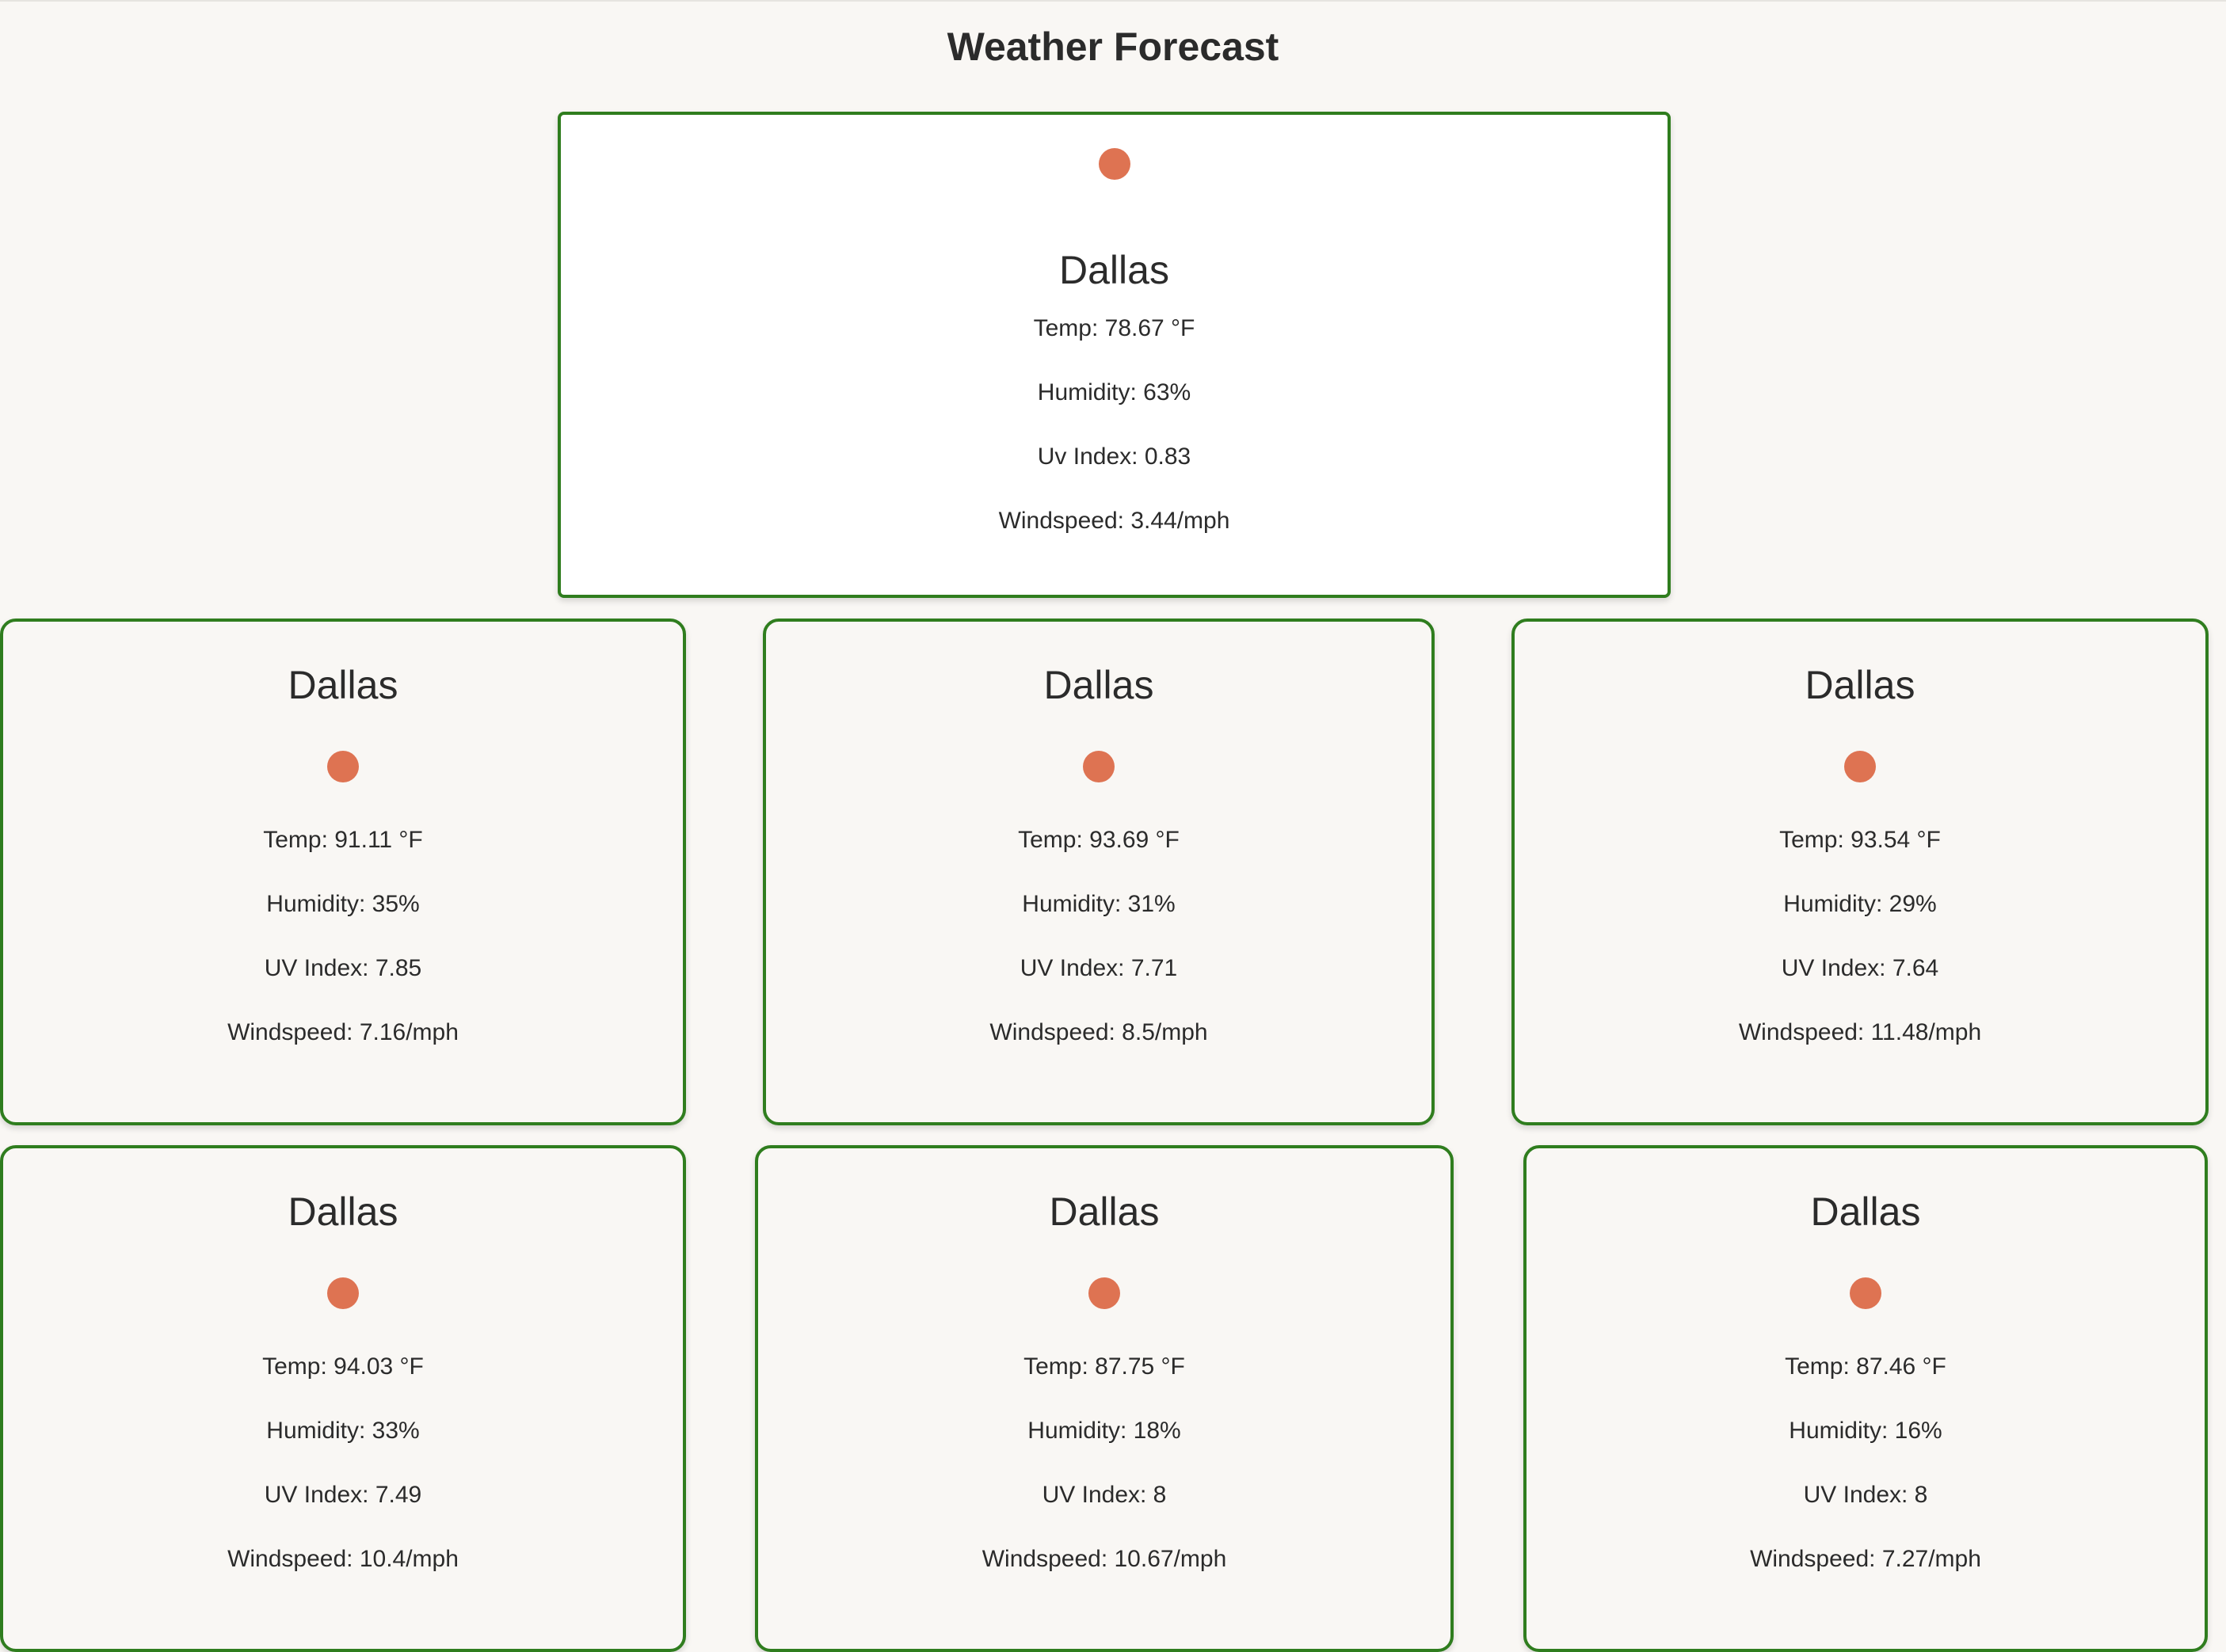 This screenshot has width=2226, height=1652. I want to click on windspeed: Windspeed: 3.44/mph, so click(1114, 521).